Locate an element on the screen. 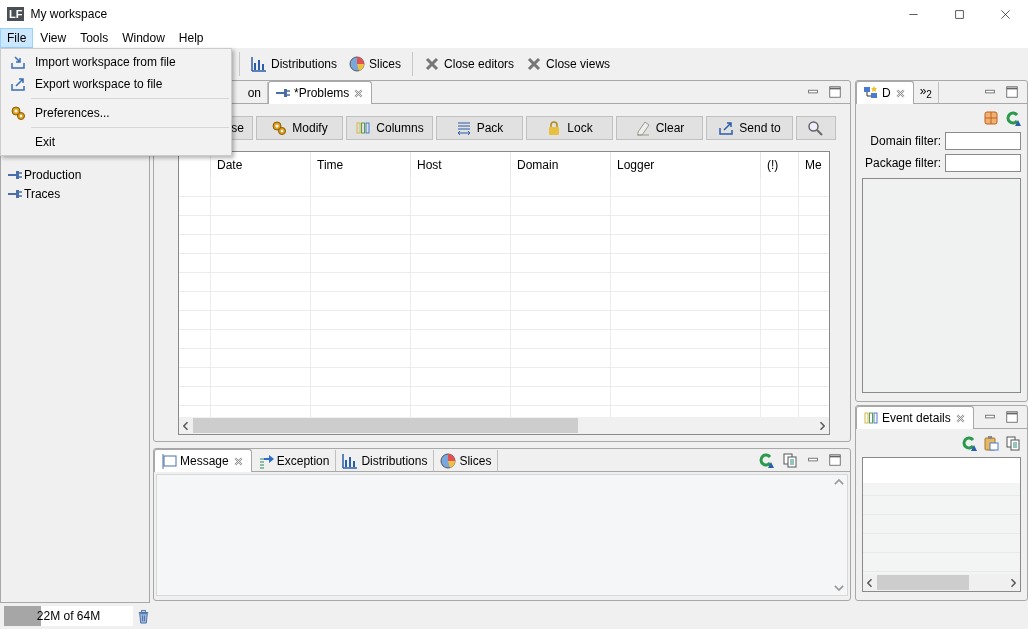  grid-icon is located at coordinates (991, 118).